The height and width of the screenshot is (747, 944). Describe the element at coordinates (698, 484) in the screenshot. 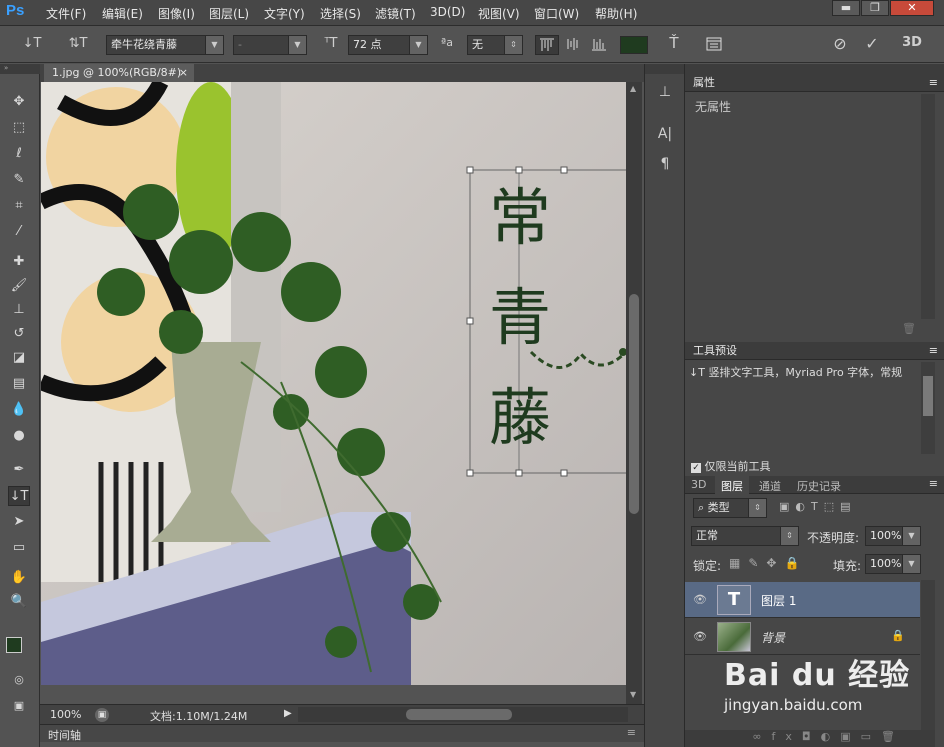

I see `tab-3d: 3D` at that location.